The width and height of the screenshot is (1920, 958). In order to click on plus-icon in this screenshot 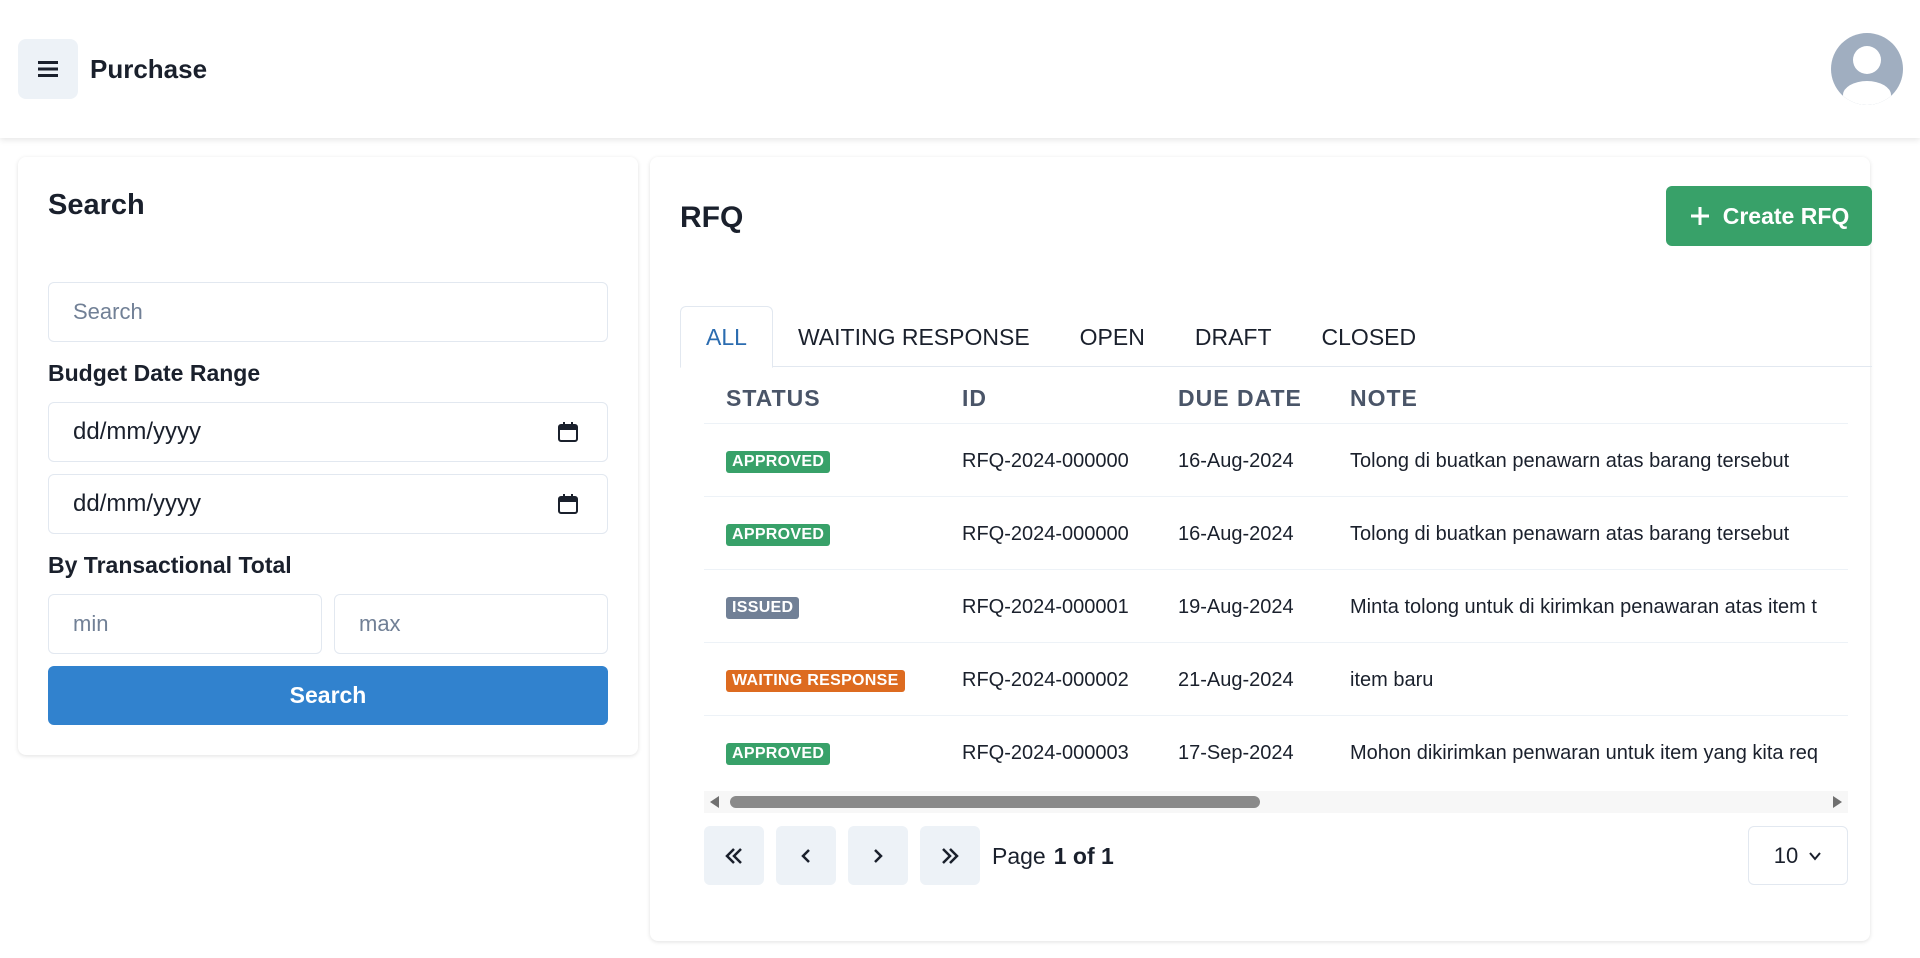, I will do `click(1699, 216)`.